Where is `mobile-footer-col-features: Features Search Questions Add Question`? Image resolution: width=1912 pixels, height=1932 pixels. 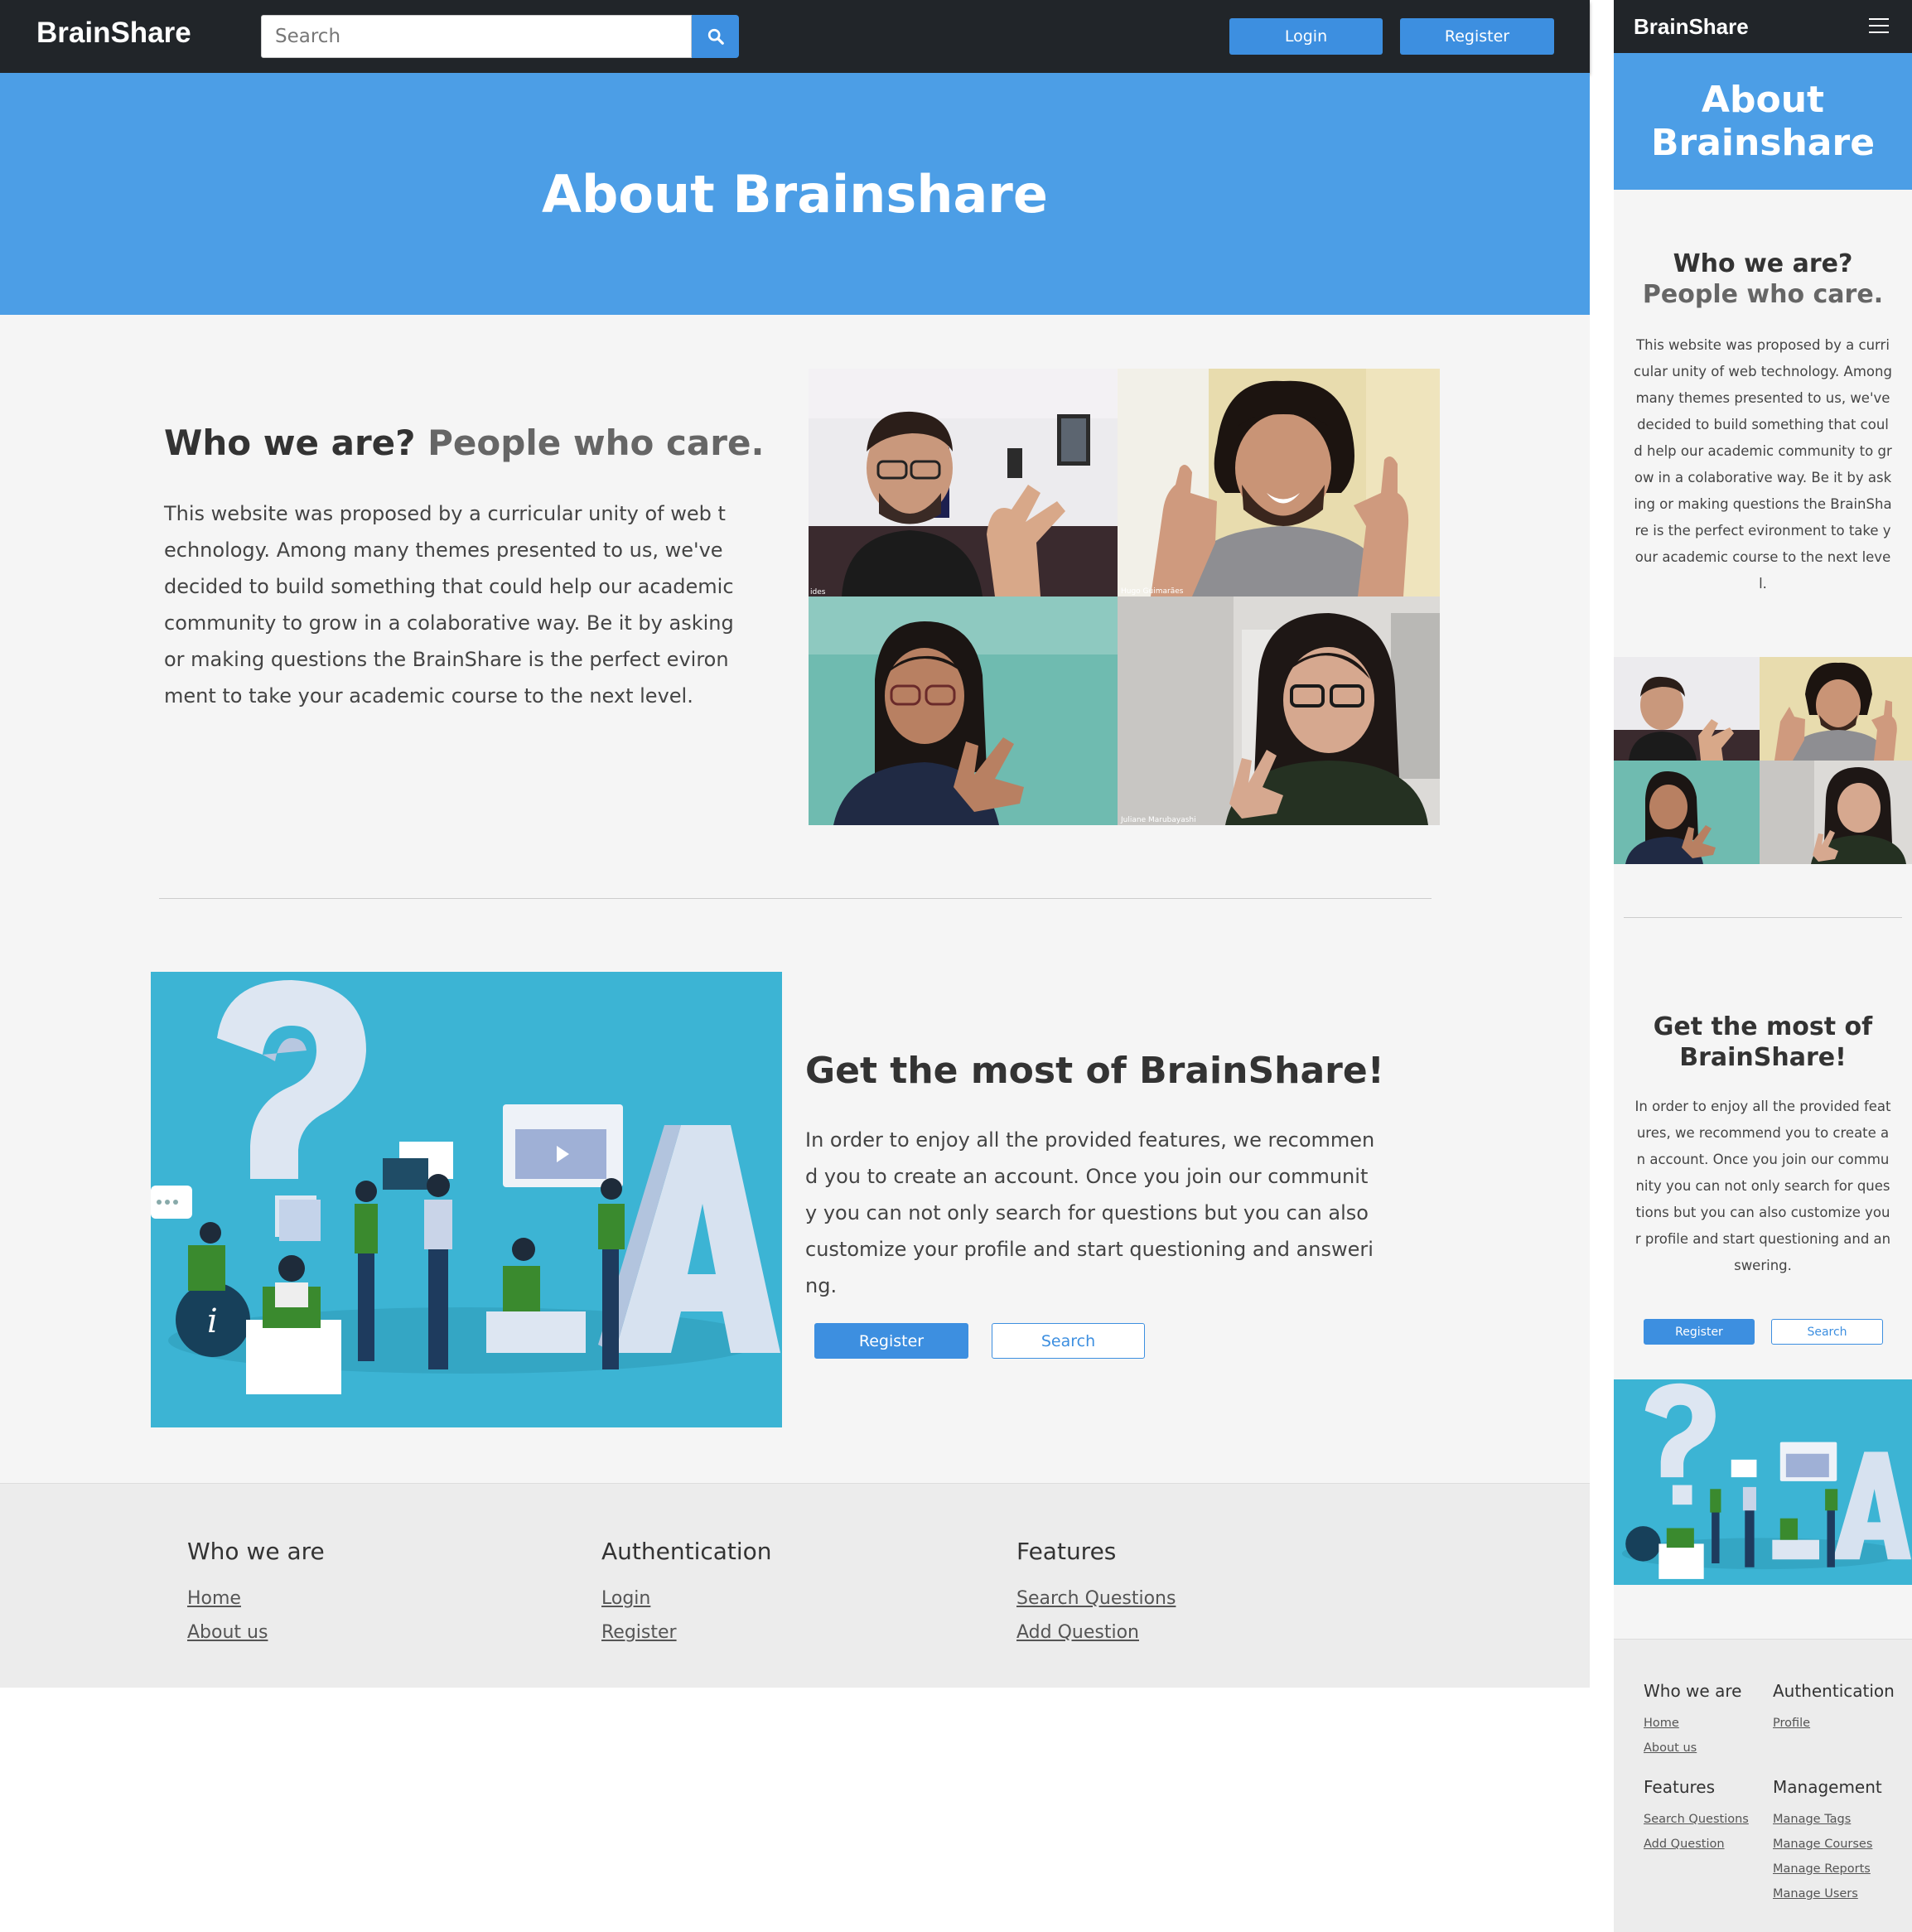 mobile-footer-col-features: Features Search Questions Add Question is located at coordinates (1696, 1817).